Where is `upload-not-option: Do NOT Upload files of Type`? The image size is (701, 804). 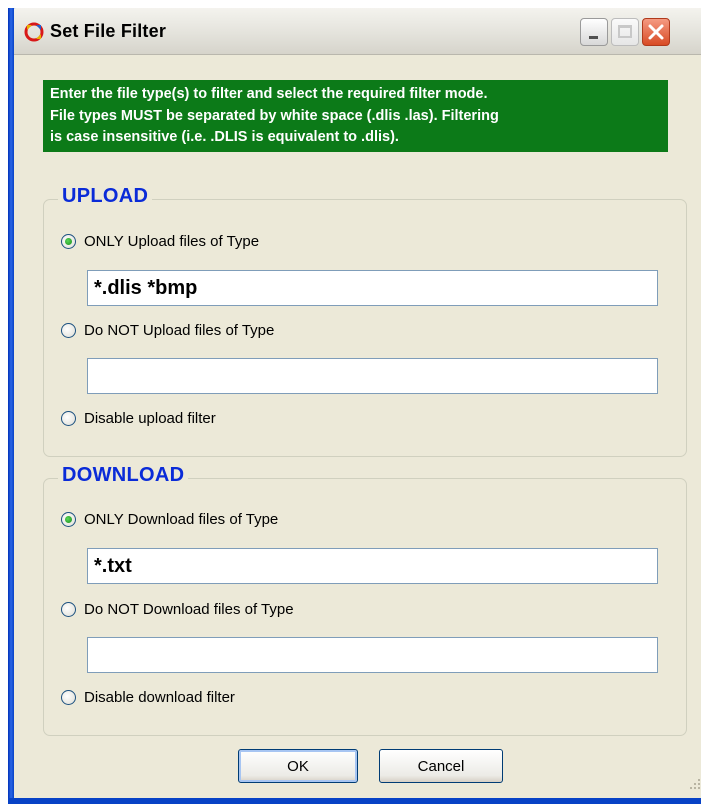 upload-not-option: Do NOT Upload files of Type is located at coordinates (167, 330).